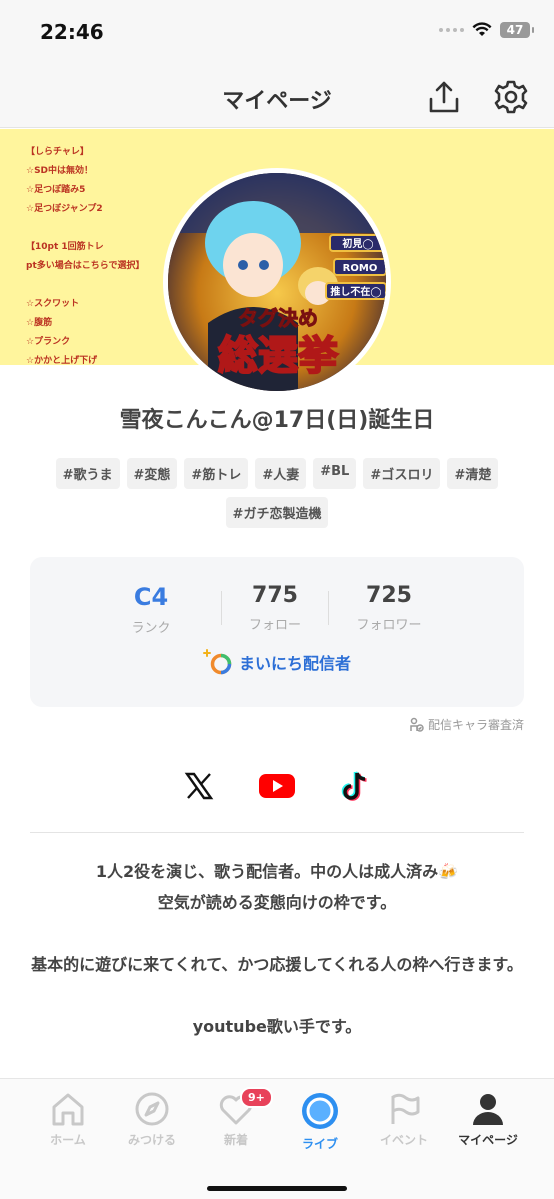 The height and width of the screenshot is (1199, 554). I want to click on share-icon, so click(444, 97).